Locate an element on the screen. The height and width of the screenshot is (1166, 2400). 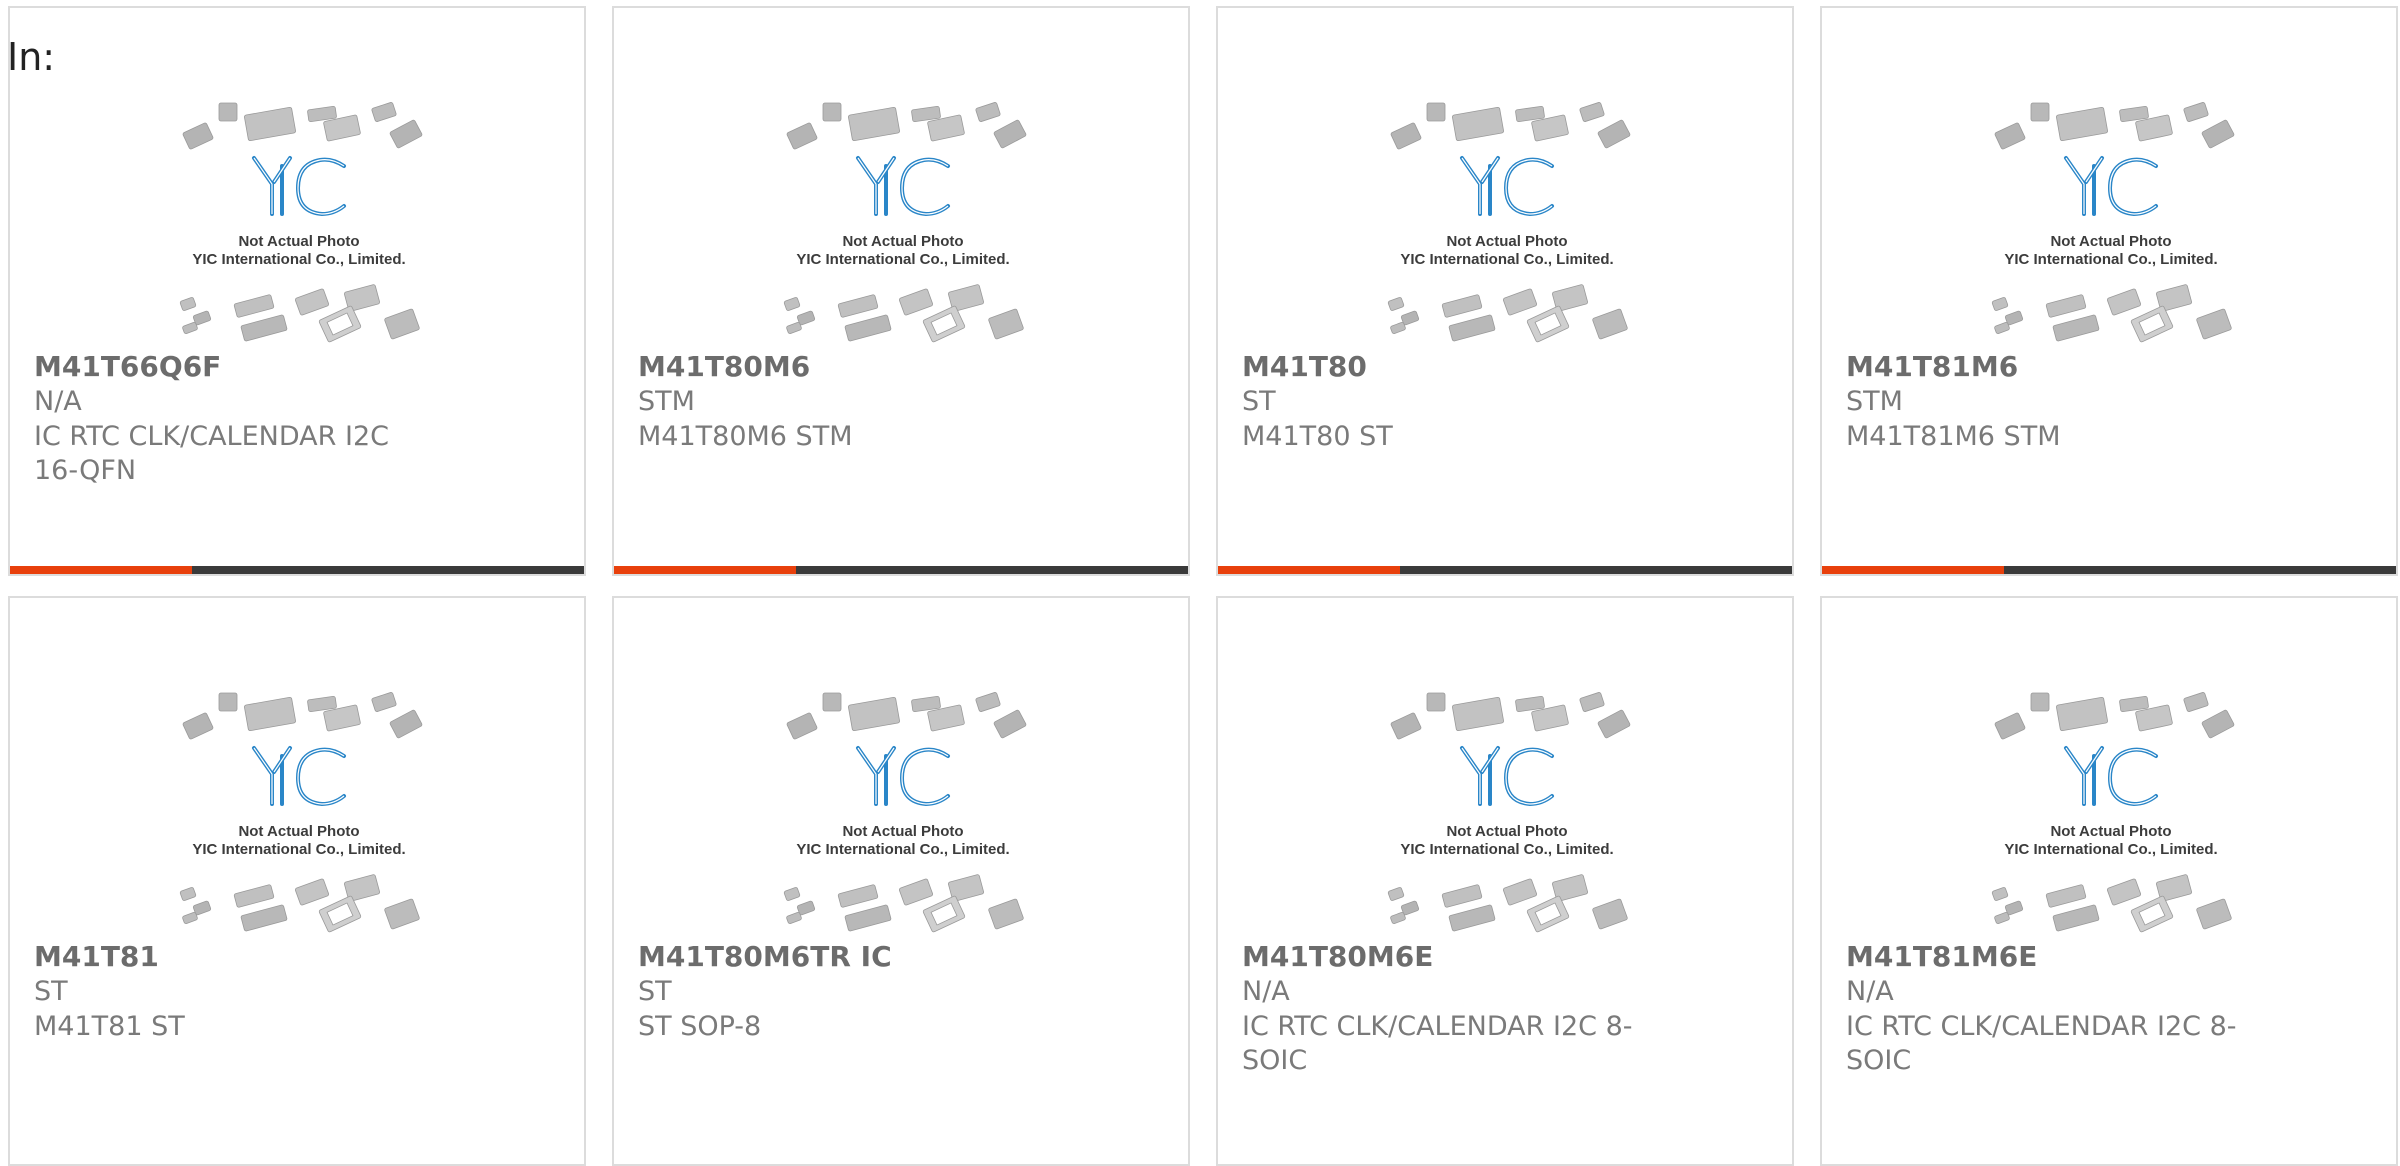
product-description: M41T81 ST is located at coordinates (109, 1026).